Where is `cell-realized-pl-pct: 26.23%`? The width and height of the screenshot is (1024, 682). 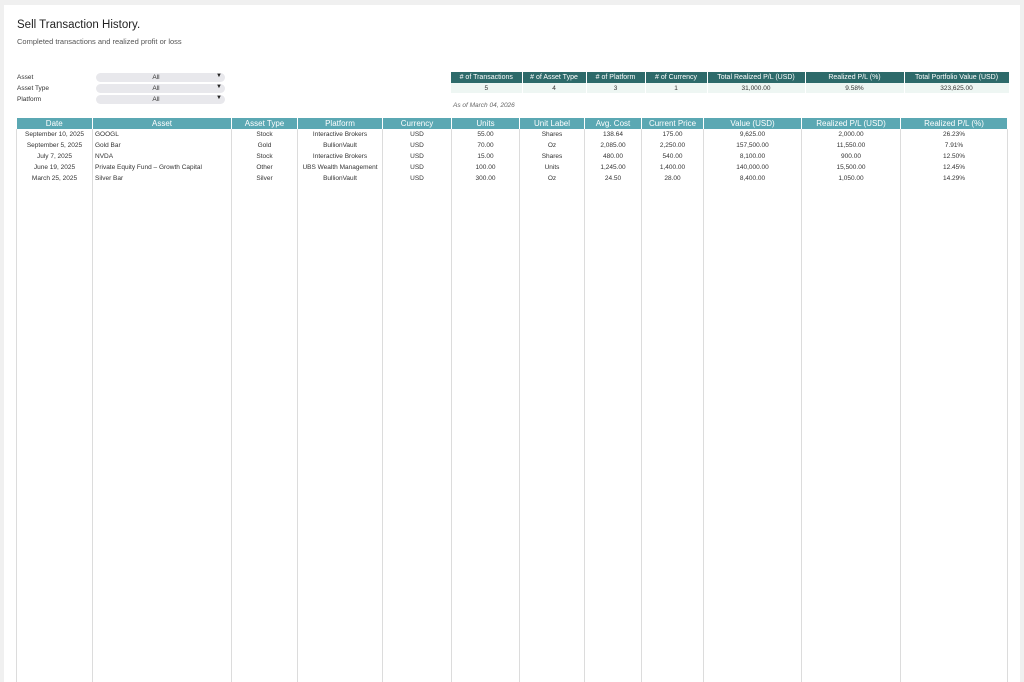 cell-realized-pl-pct: 26.23% is located at coordinates (954, 134).